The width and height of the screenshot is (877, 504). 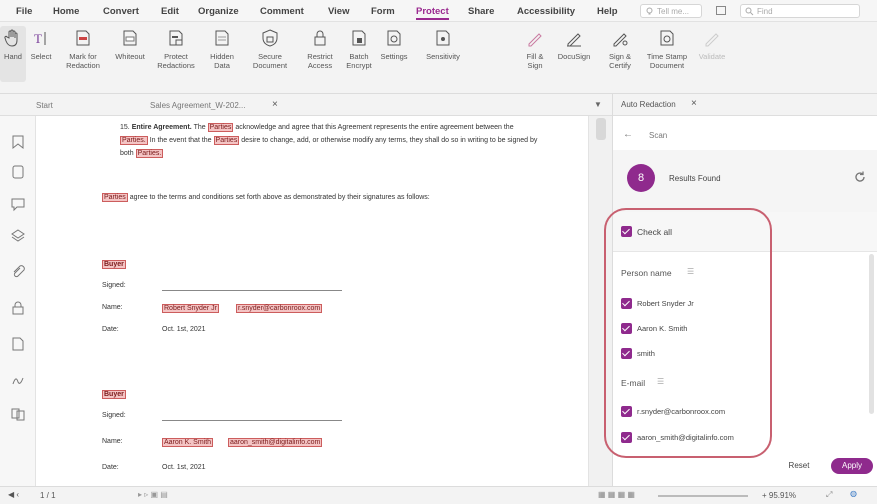 I want to click on reset-button: Reset, so click(x=799, y=466).